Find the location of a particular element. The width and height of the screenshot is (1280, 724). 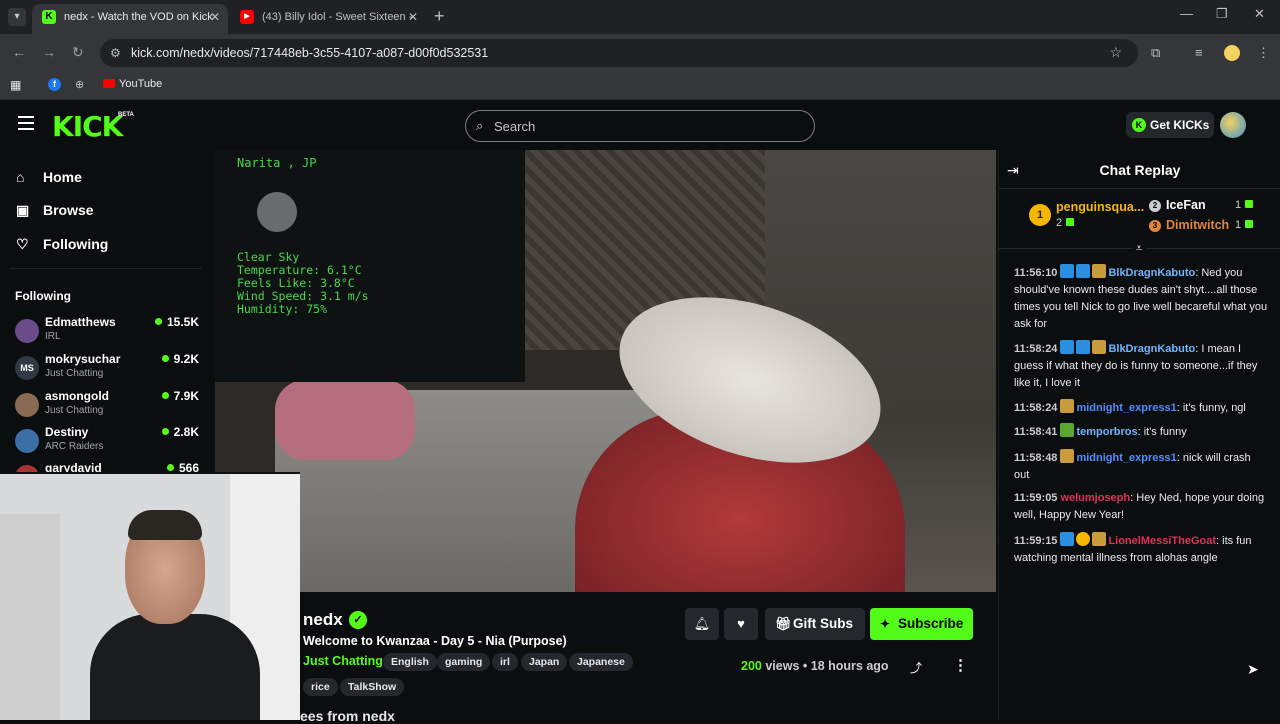

viewer-count: 9.2K is located at coordinates (180, 359).